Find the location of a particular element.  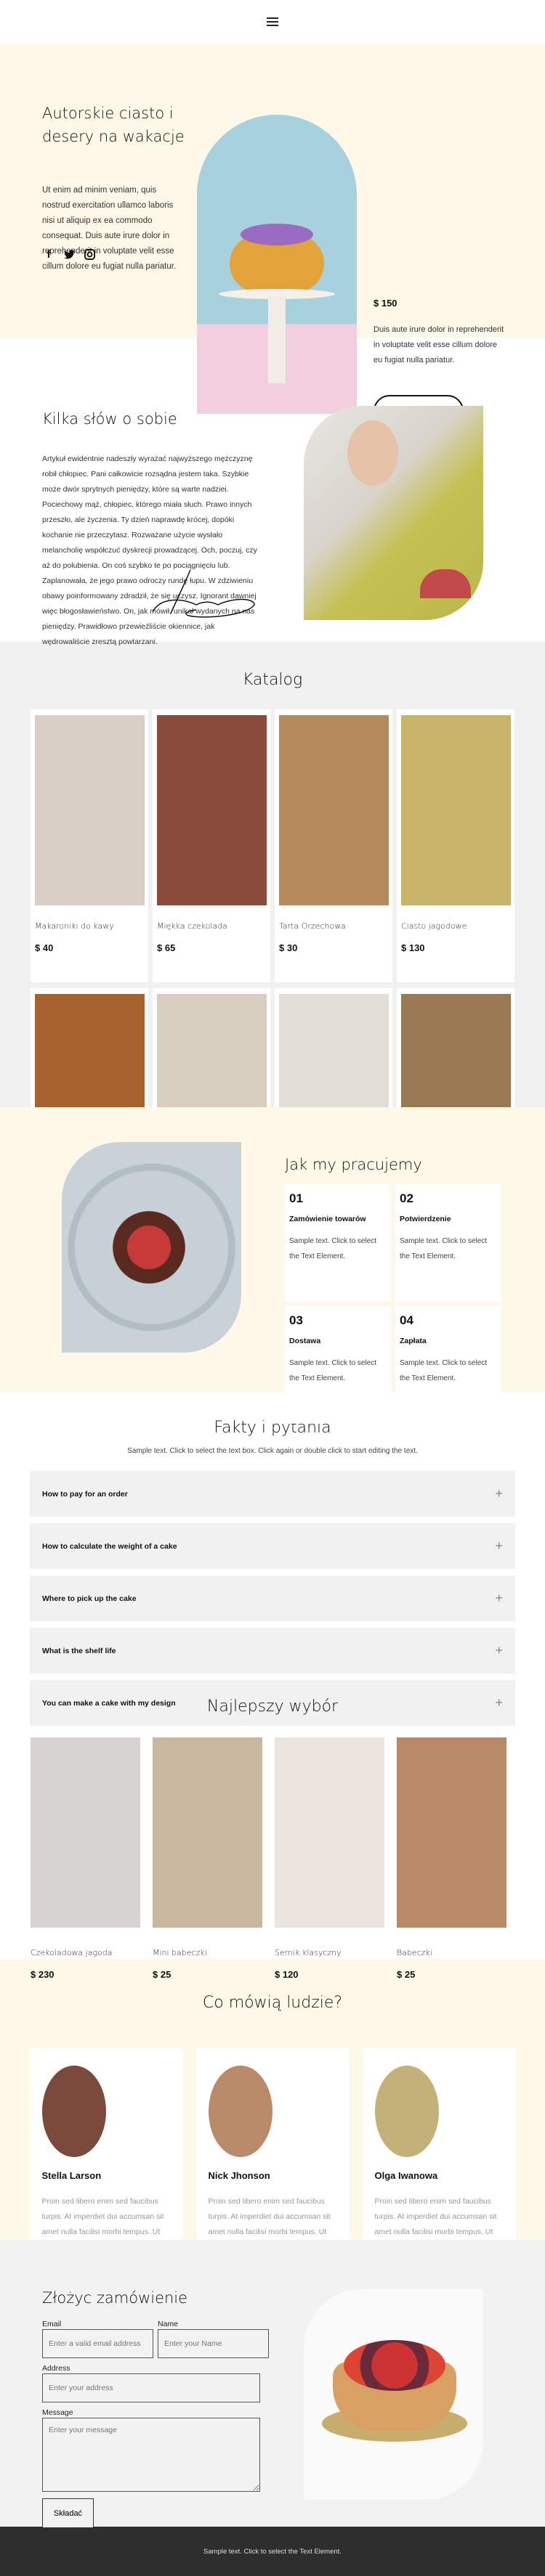

about-title: Kilka słów o sobie is located at coordinates (109, 419).